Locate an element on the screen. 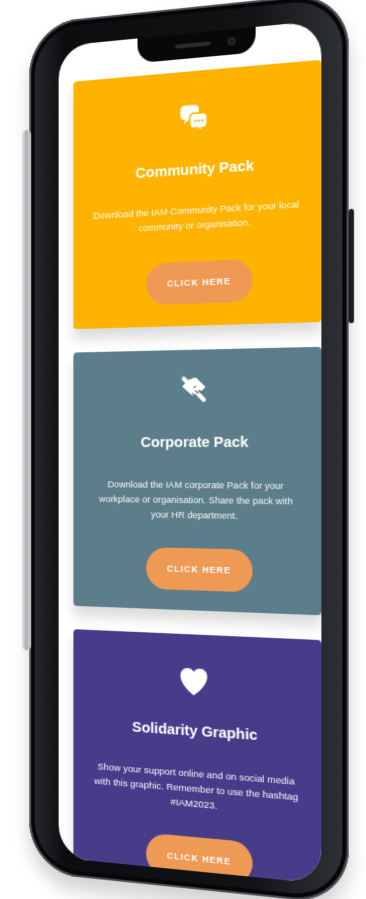 The image size is (366, 899). speaker-slot is located at coordinates (193, 45).